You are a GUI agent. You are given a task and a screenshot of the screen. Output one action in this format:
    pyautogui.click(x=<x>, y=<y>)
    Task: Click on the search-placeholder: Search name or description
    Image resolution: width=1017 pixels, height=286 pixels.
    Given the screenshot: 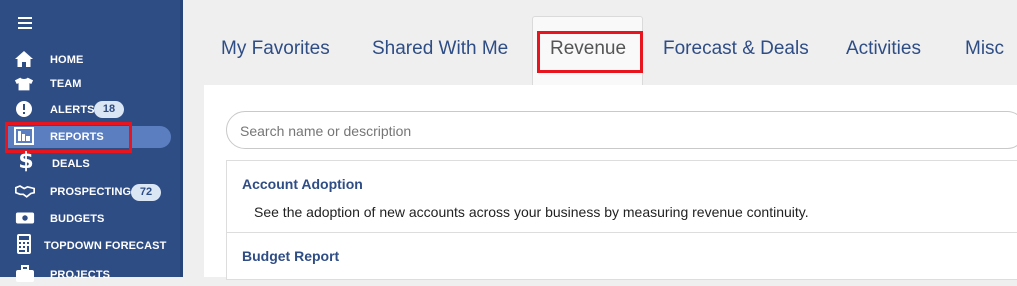 What is the action you would take?
    pyautogui.click(x=326, y=131)
    